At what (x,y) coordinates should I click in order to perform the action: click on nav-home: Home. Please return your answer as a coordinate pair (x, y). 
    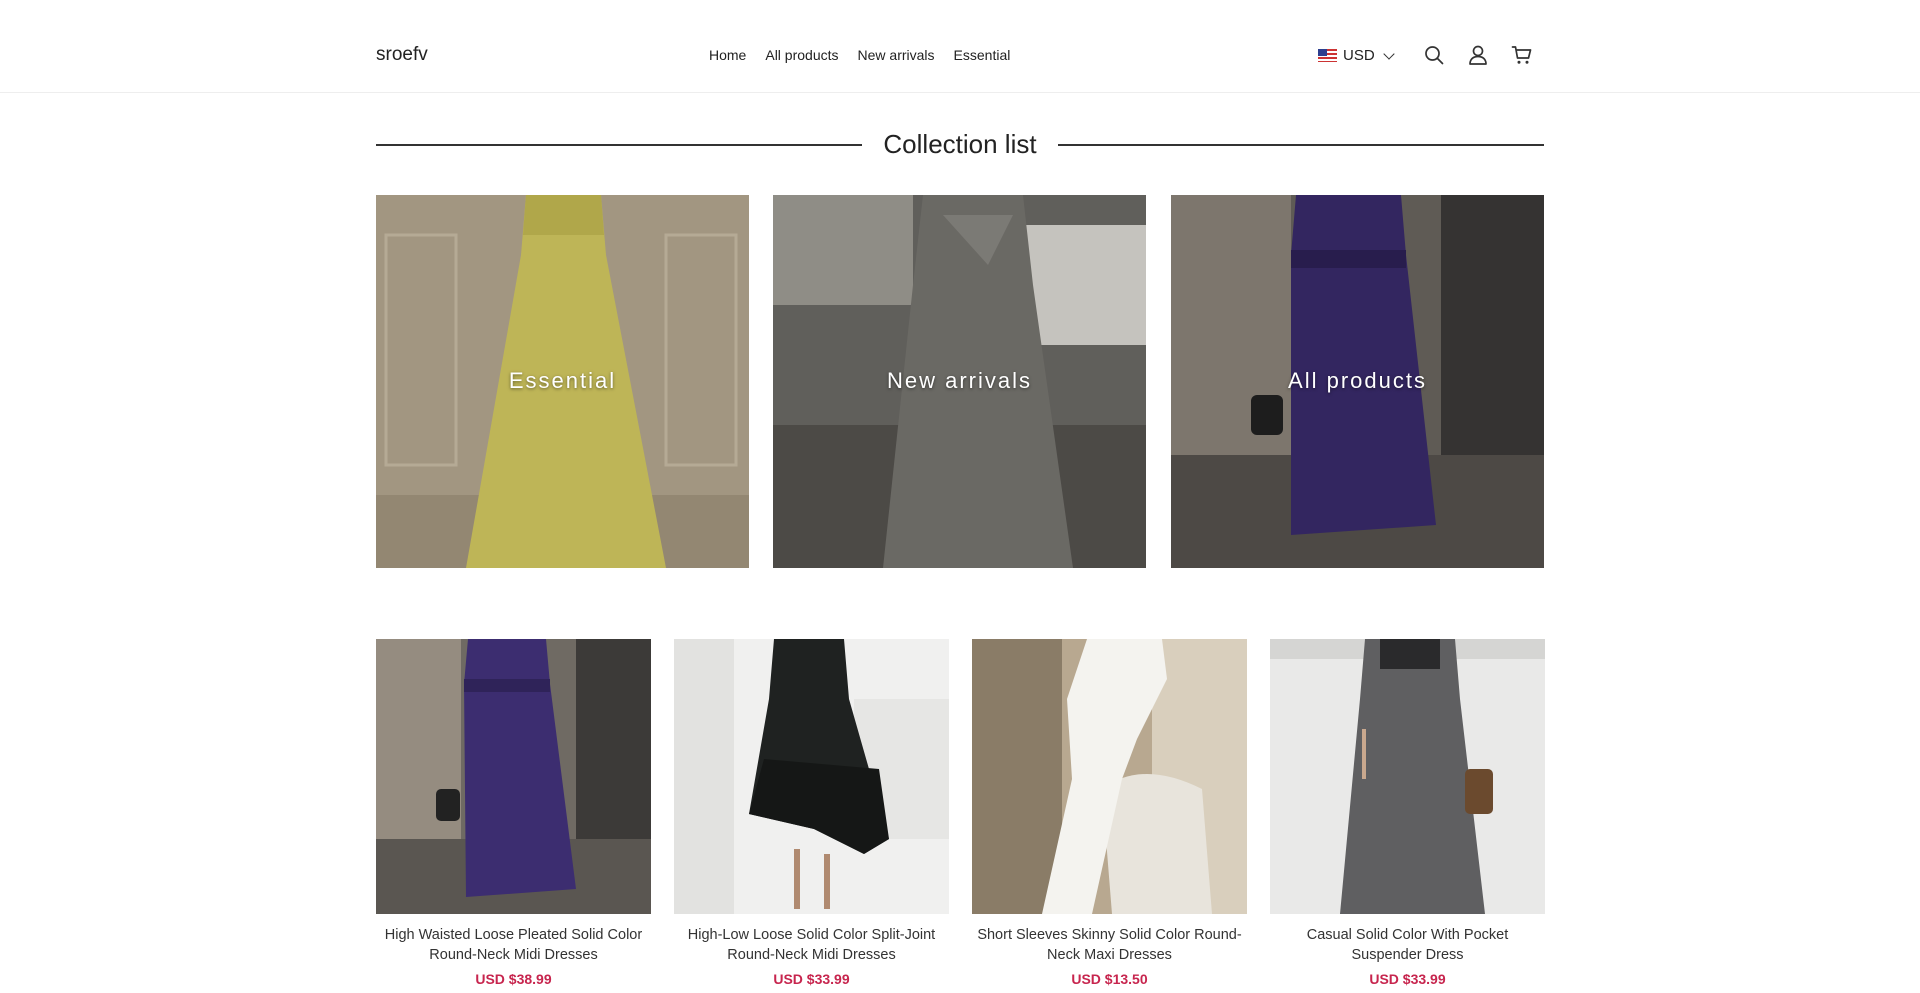
    Looking at the image, I should click on (727, 55).